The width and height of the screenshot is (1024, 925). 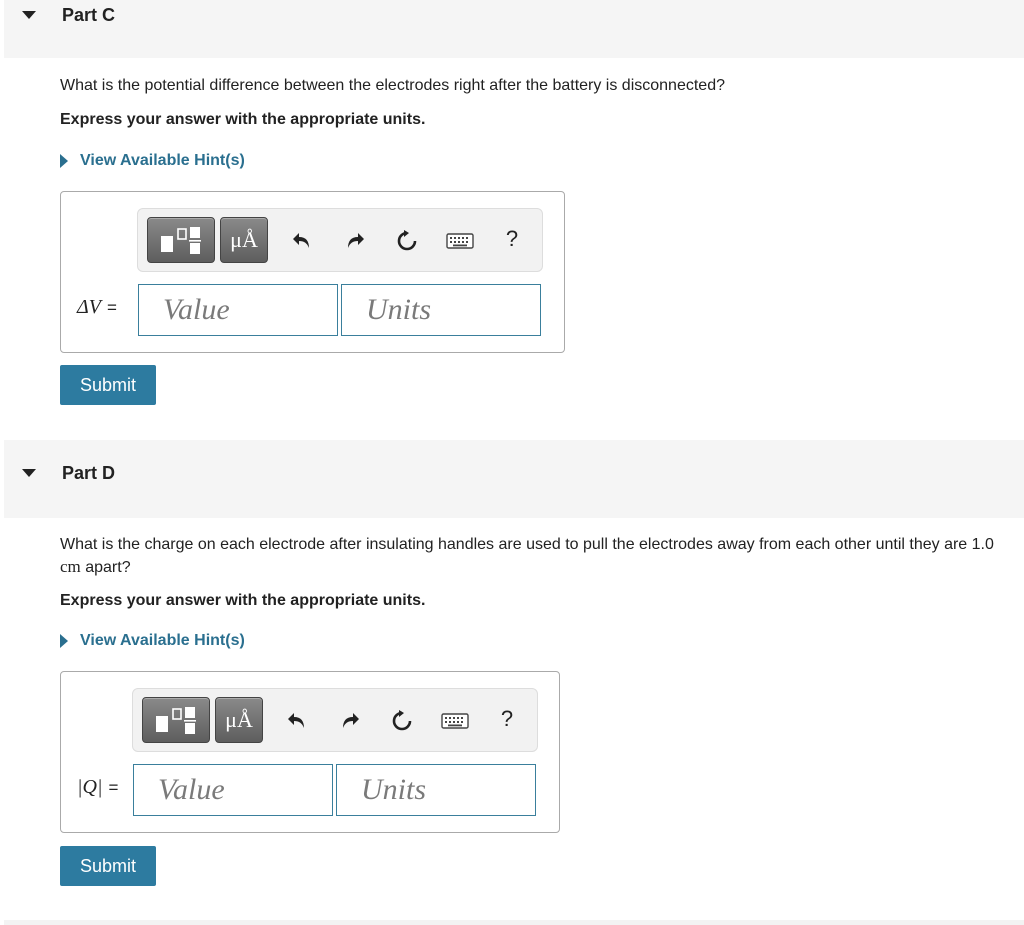 What do you see at coordinates (441, 310) in the screenshot?
I see `part-c-units-input` at bounding box center [441, 310].